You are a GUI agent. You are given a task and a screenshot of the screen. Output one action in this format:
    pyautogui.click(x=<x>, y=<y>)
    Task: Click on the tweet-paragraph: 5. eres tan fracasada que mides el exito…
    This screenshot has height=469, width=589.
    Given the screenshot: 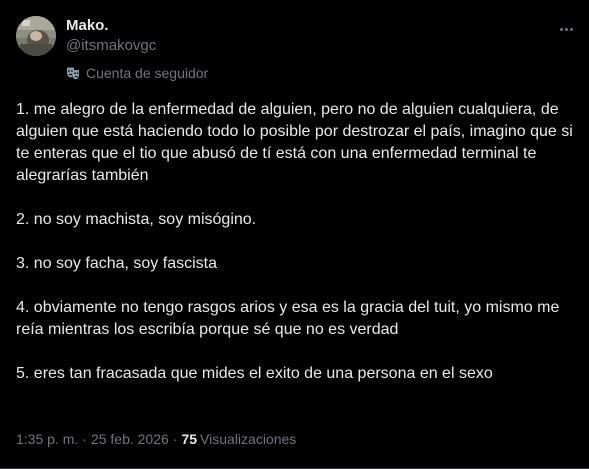 What is the action you would take?
    pyautogui.click(x=254, y=373)
    